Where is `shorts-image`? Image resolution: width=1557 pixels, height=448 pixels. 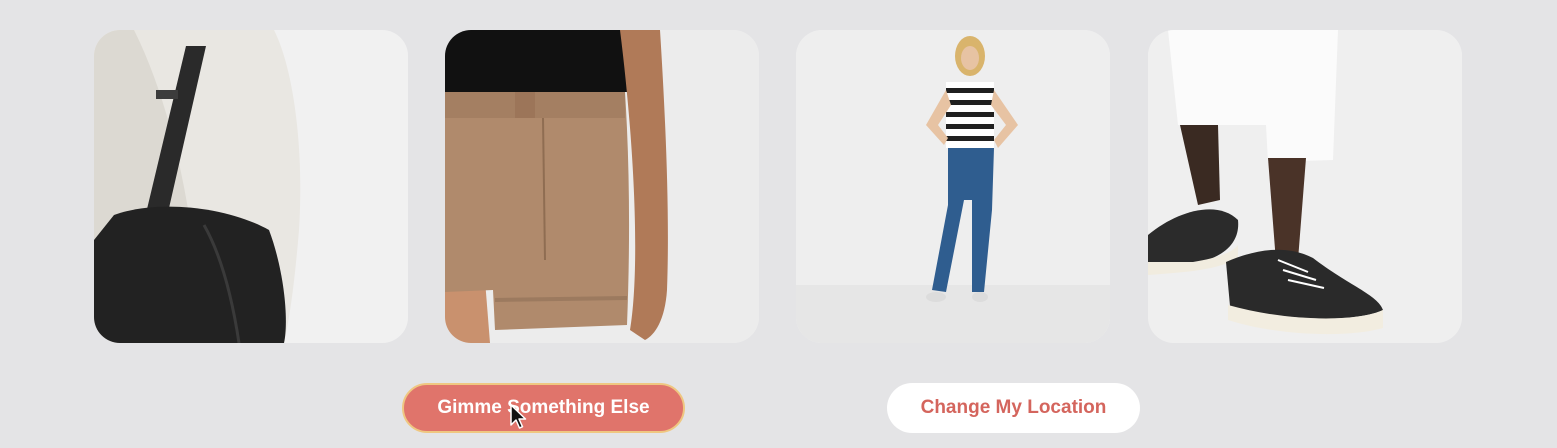
shorts-image is located at coordinates (602, 186).